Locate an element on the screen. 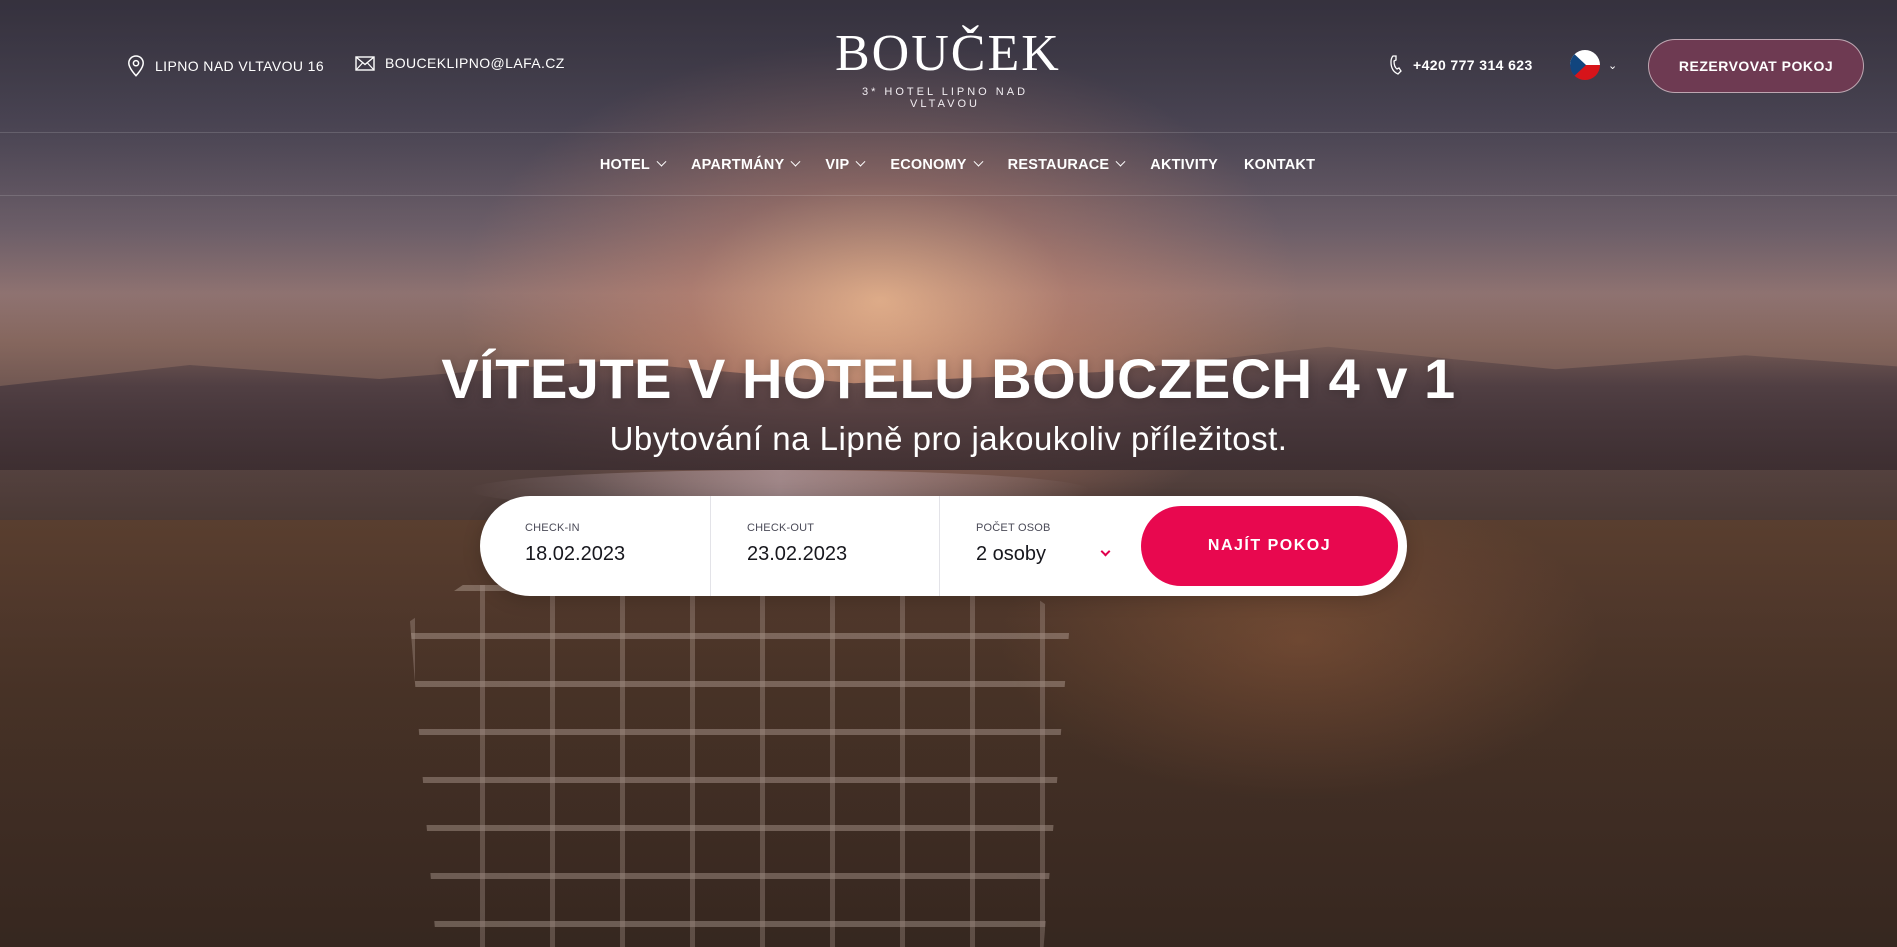 The height and width of the screenshot is (947, 1897). persons-select: POČET OSOB 2 osoby is located at coordinates (1039, 546).